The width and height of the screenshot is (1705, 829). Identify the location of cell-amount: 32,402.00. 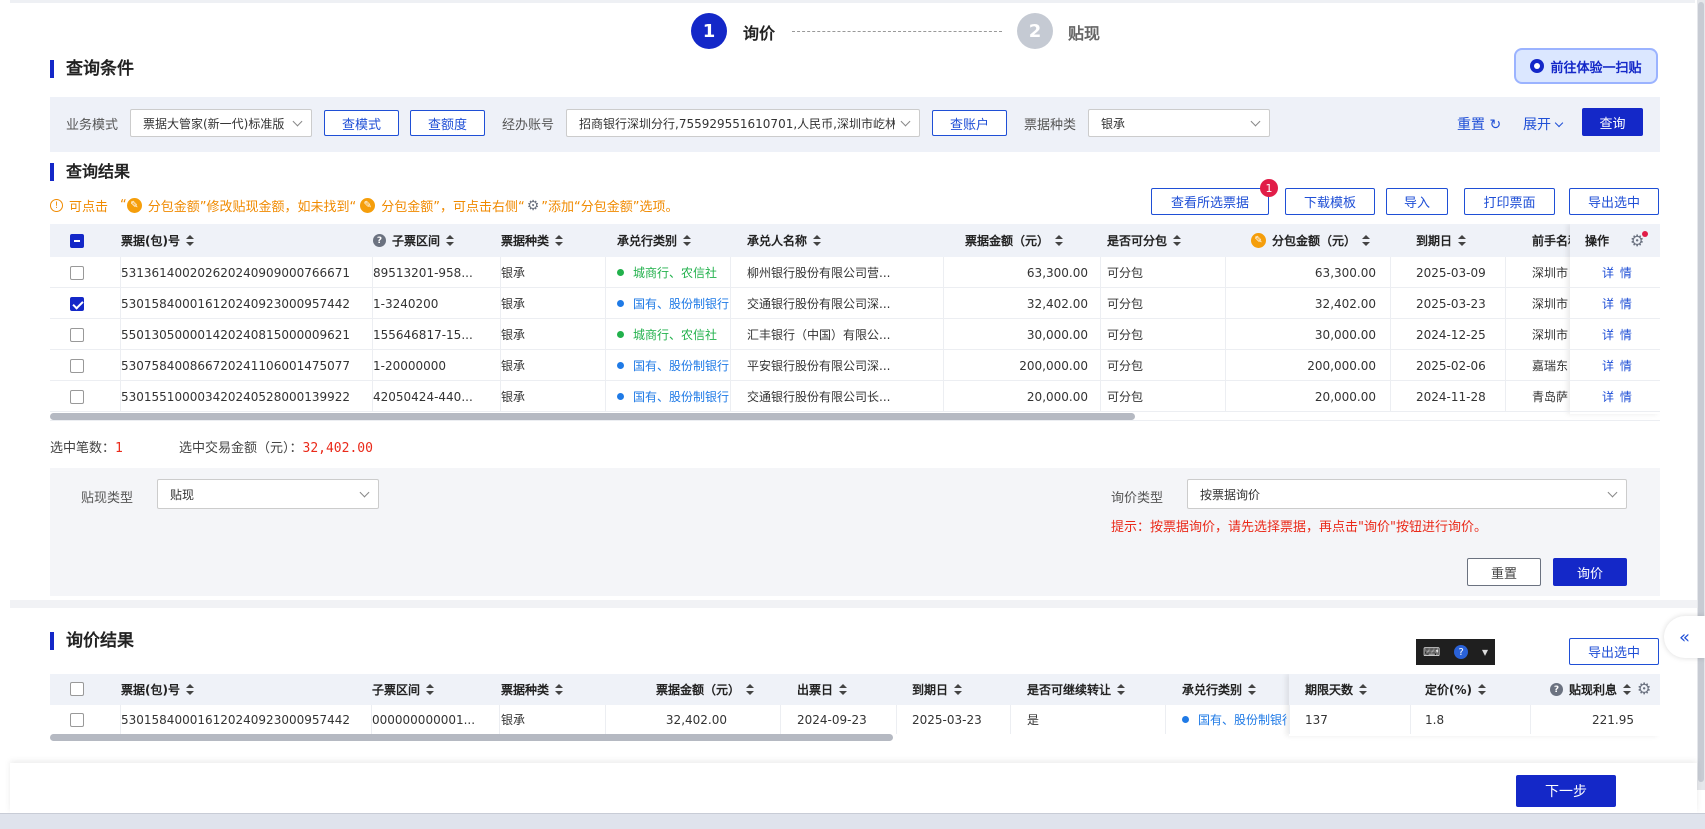
(1057, 303).